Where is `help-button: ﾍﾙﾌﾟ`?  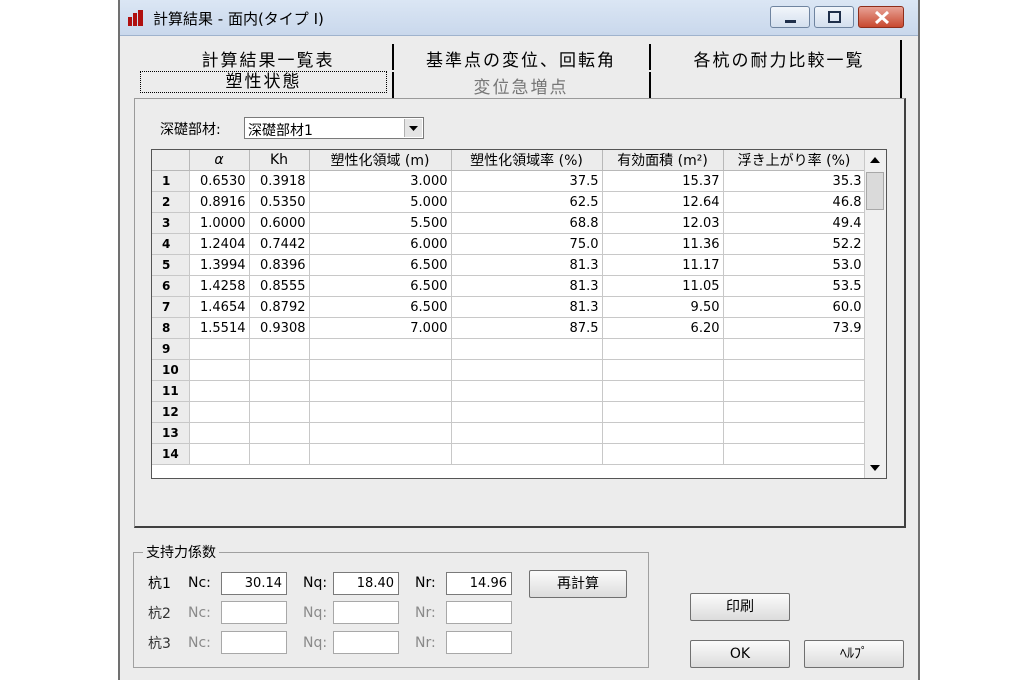 help-button: ﾍﾙﾌﾟ is located at coordinates (854, 654).